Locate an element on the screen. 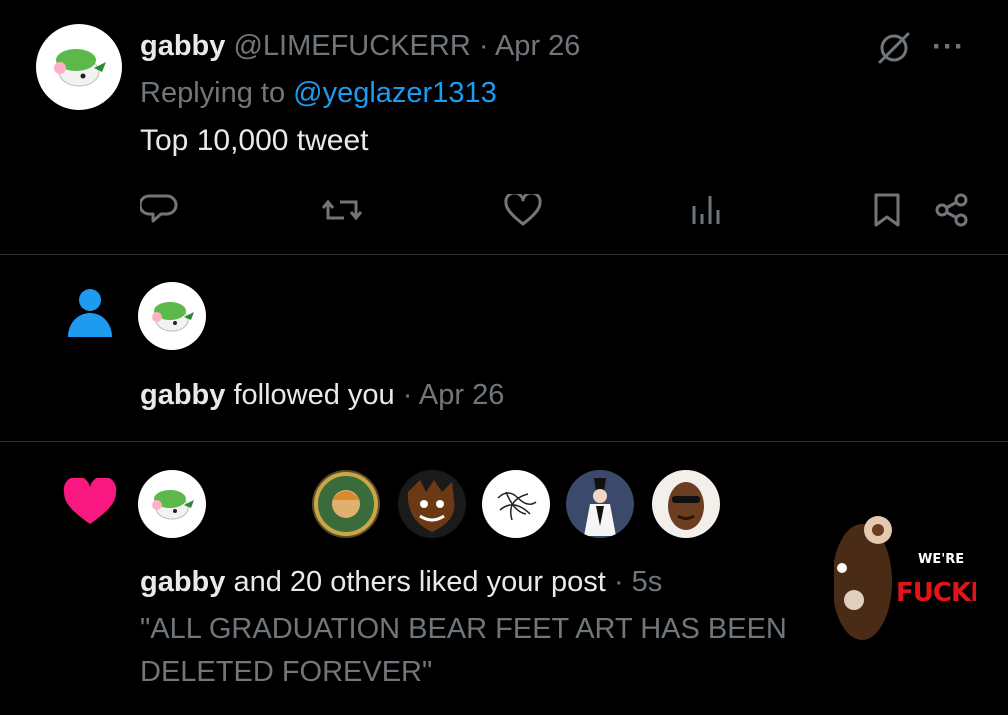 This screenshot has height=715, width=1008. replying-to-label: Replying to is located at coordinates (213, 93).